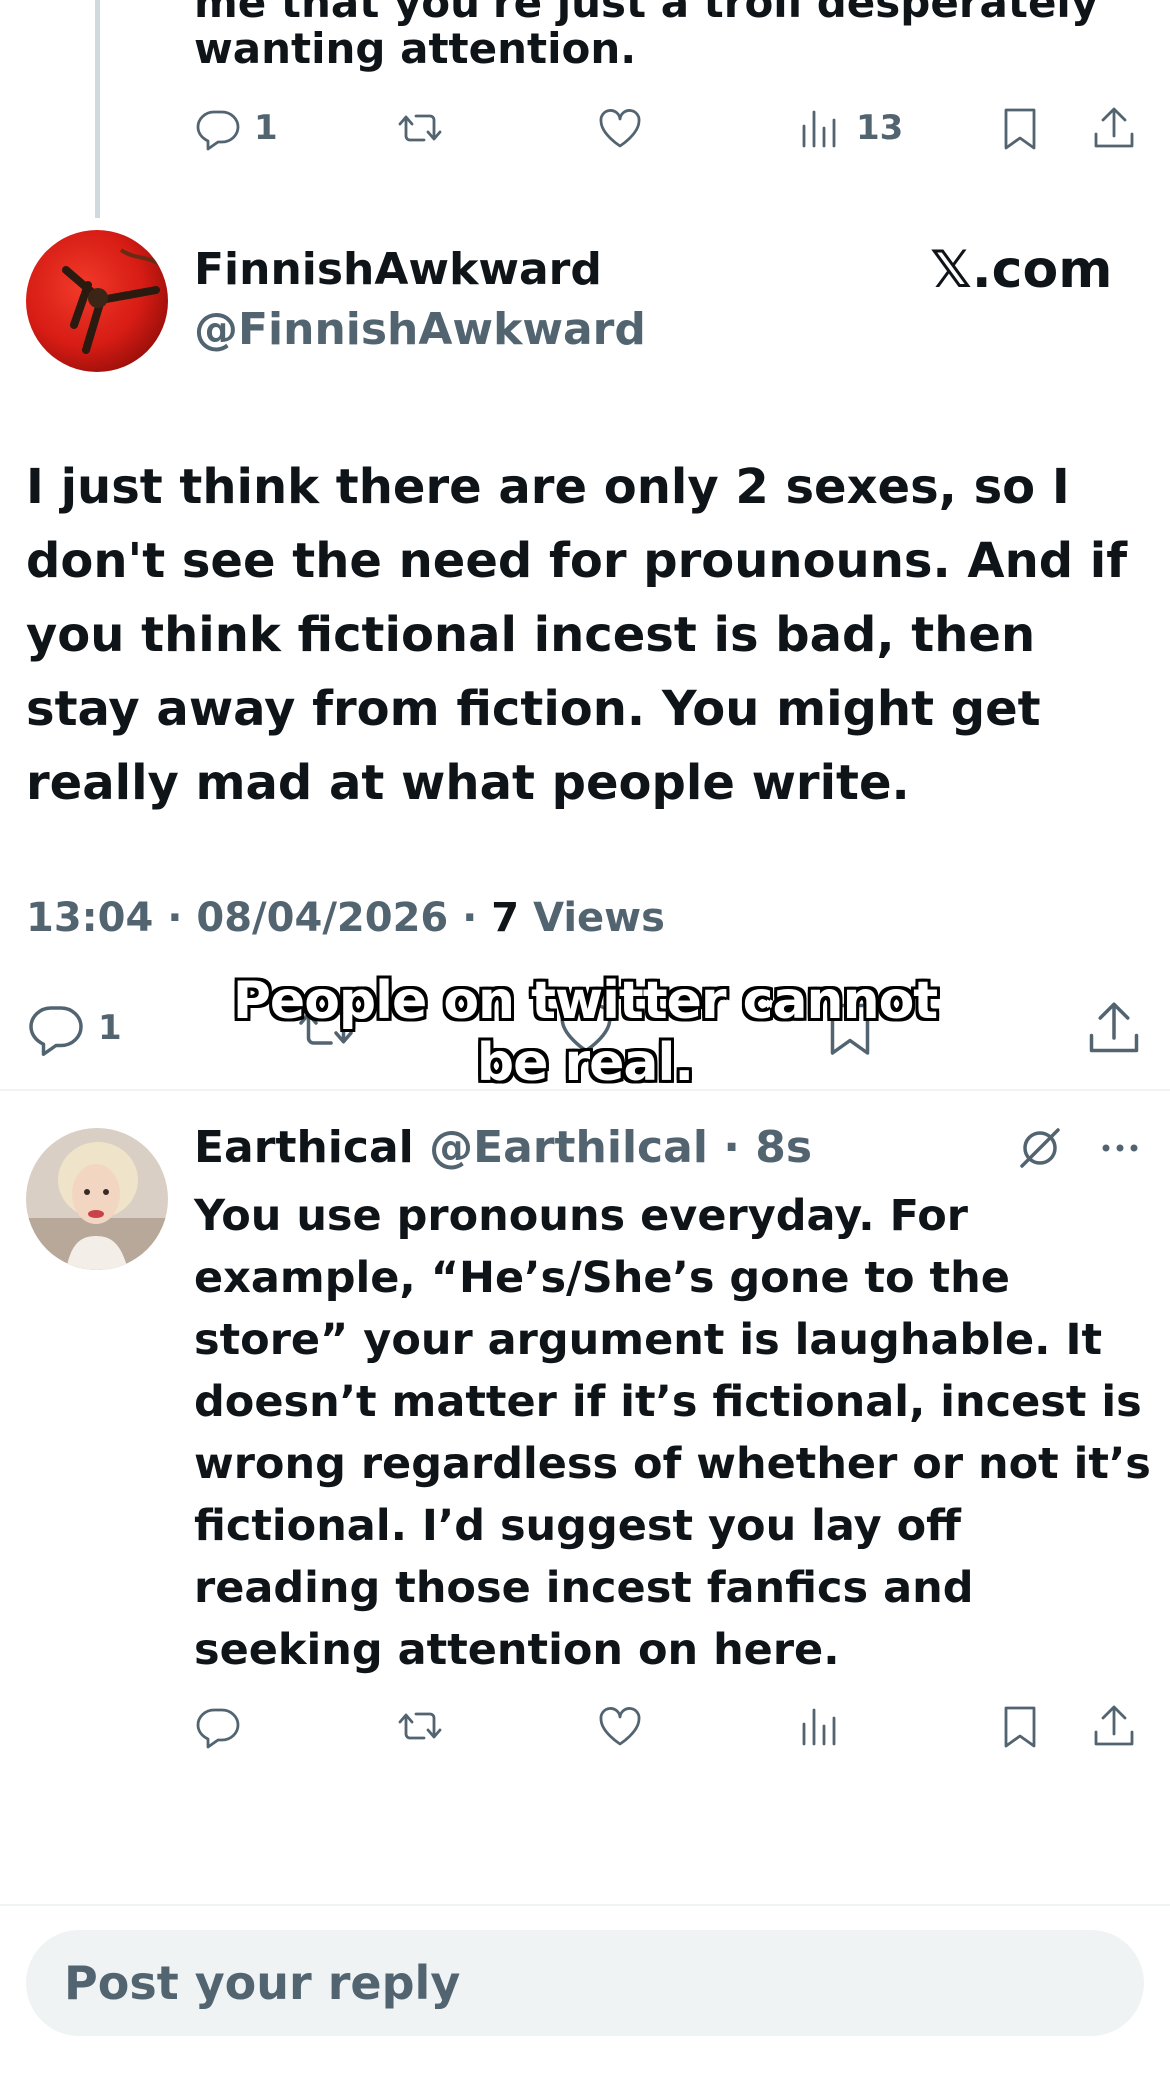 This screenshot has height=2080, width=1170. I want to click on avatar-finnishawkward, so click(97, 301).